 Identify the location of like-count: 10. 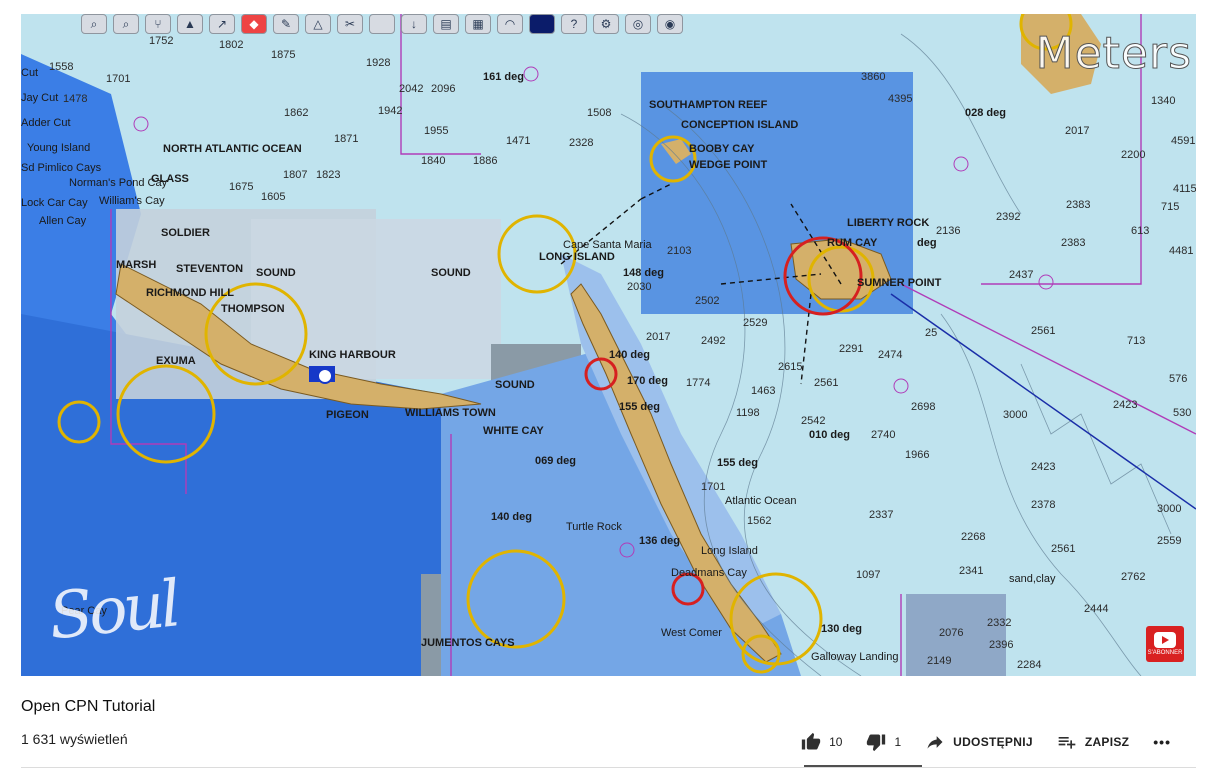
(836, 742).